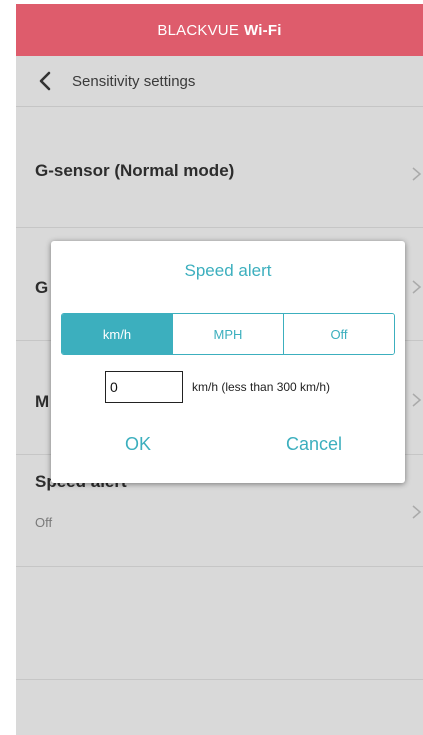  I want to click on unit-mph-button: MPH, so click(227, 334).